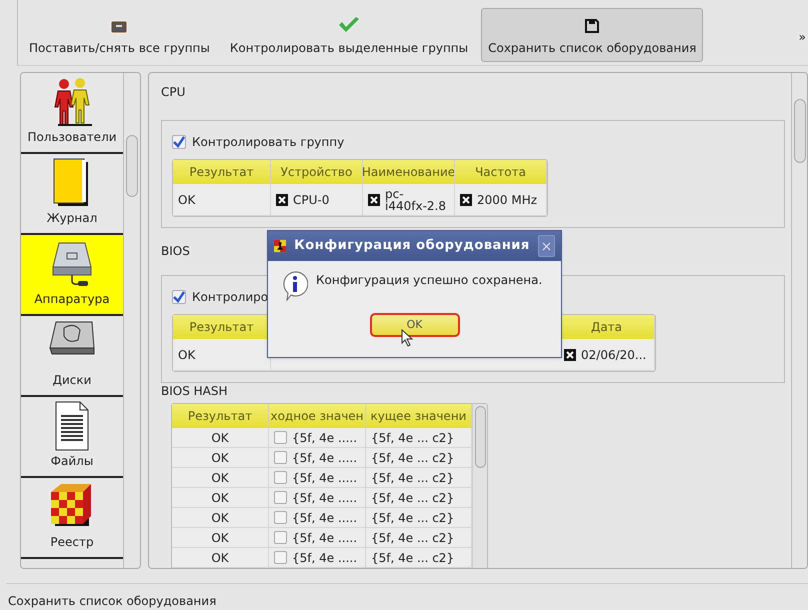 The width and height of the screenshot is (808, 610). What do you see at coordinates (311, 200) in the screenshot?
I see `table-cell: CPU-0` at bounding box center [311, 200].